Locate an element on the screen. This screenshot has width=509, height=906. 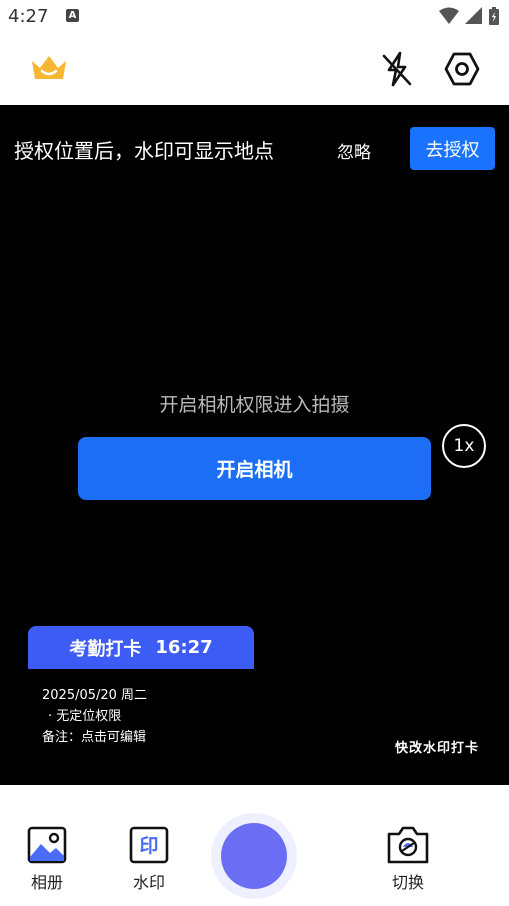
settings-icon is located at coordinates (462, 71).